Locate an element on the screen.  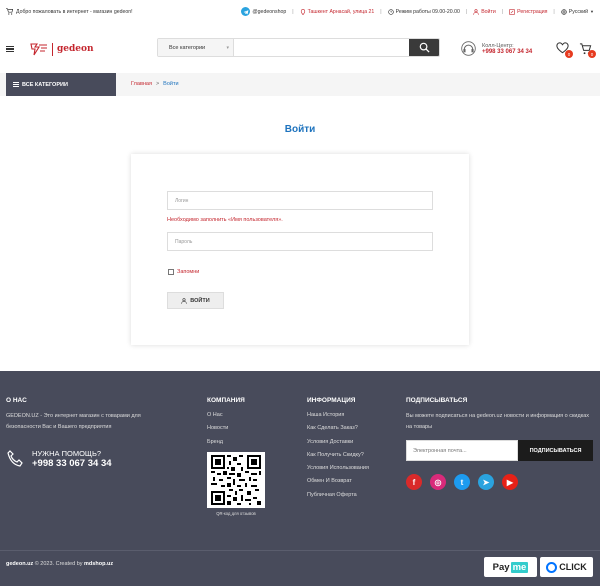
payme-me-text: me is located at coordinates (519, 567).